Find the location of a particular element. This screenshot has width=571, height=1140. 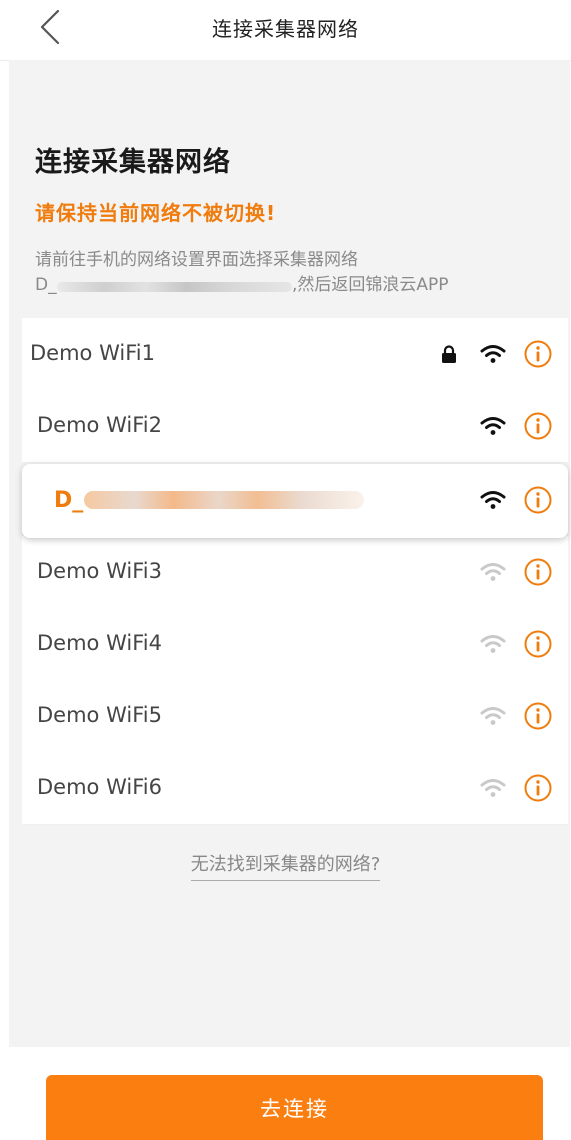

blurred-network-name is located at coordinates (174, 287).